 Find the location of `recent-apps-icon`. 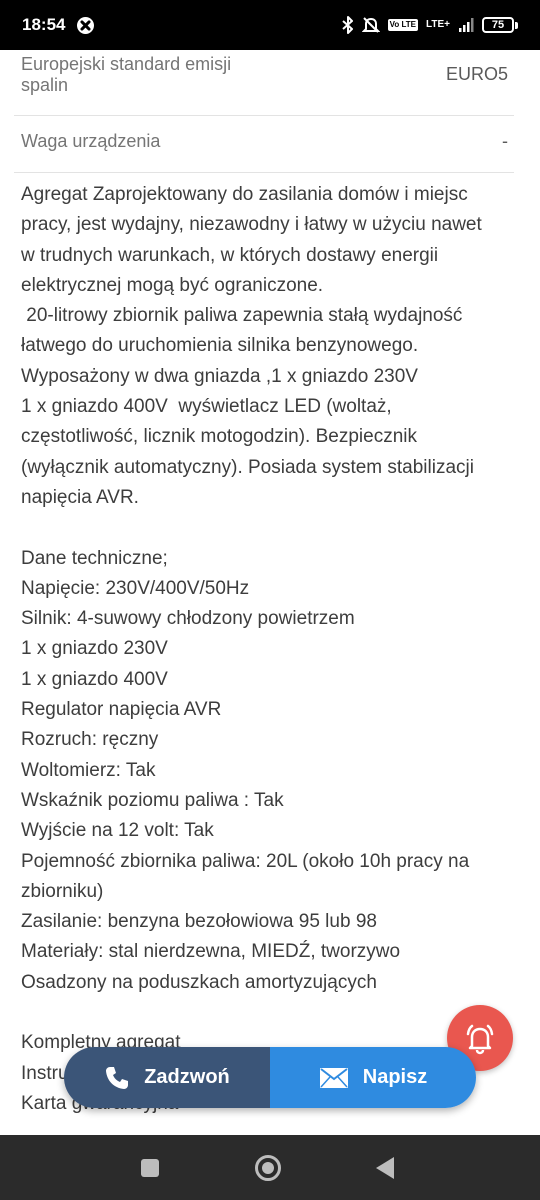

recent-apps-icon is located at coordinates (150, 1168).